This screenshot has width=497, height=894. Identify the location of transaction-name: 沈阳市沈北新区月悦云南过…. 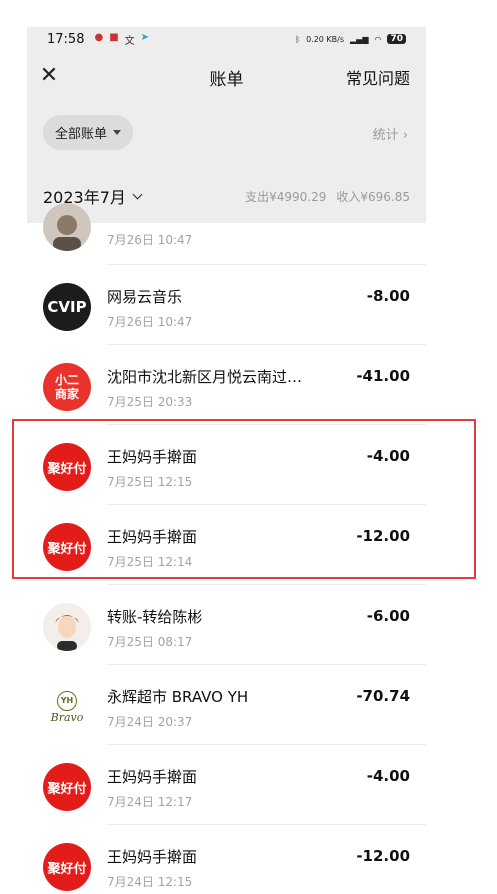
(205, 377).